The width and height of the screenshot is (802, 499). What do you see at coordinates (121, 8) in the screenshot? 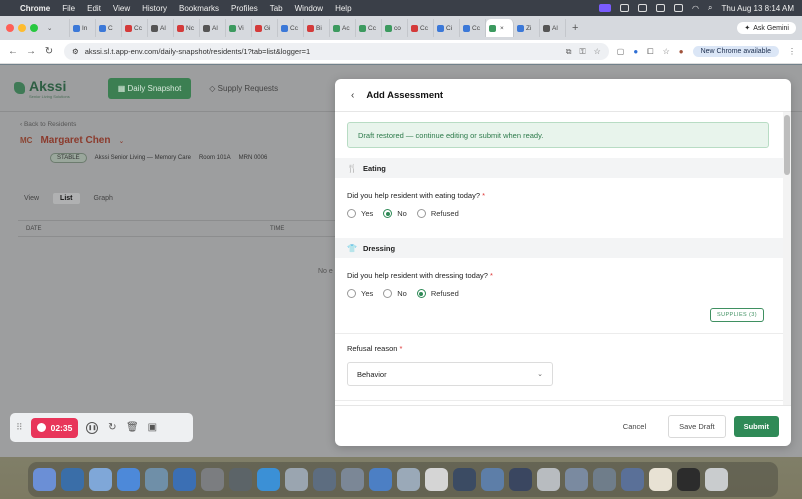
I see `menu-view: View` at bounding box center [121, 8].